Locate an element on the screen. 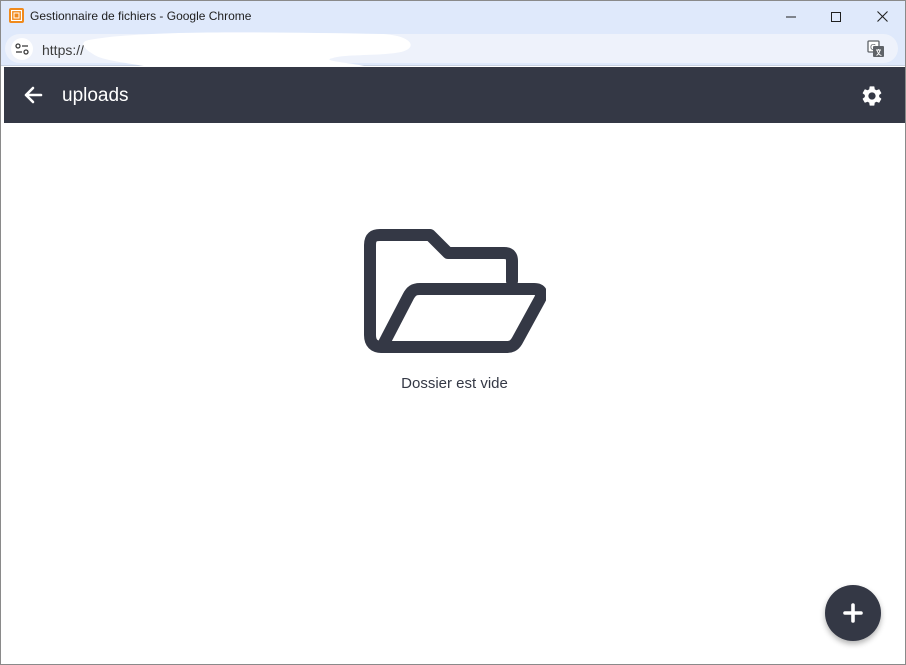 This screenshot has width=906, height=665. maximize-button is located at coordinates (836, 16).